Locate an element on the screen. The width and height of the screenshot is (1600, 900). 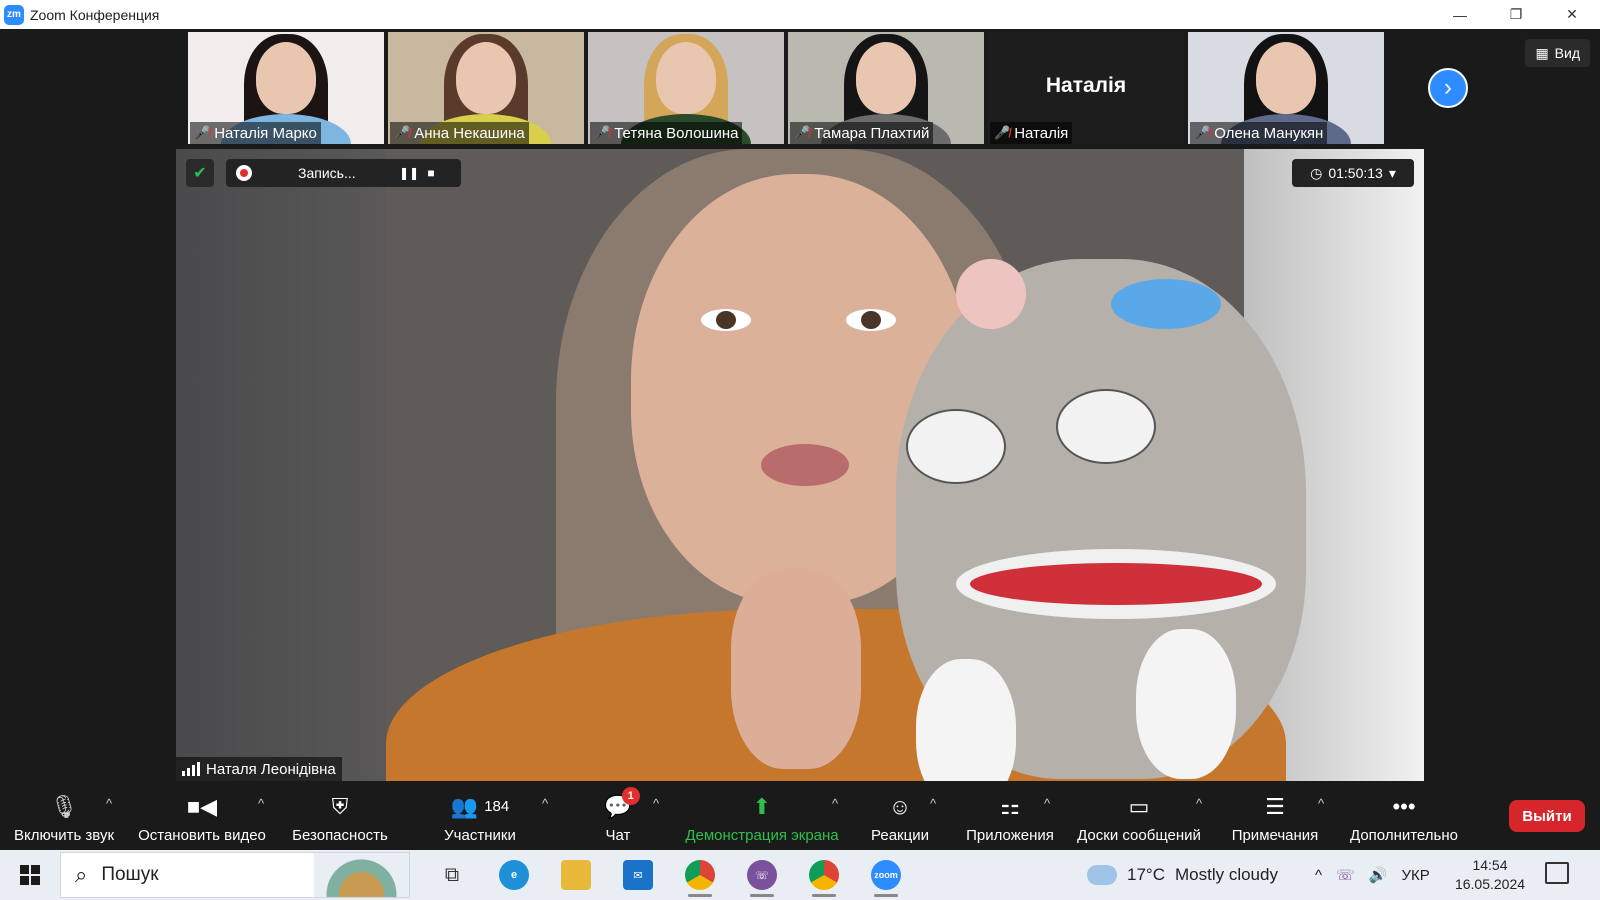
taskbar-search: ⌕ Пошук is located at coordinates (235, 875).